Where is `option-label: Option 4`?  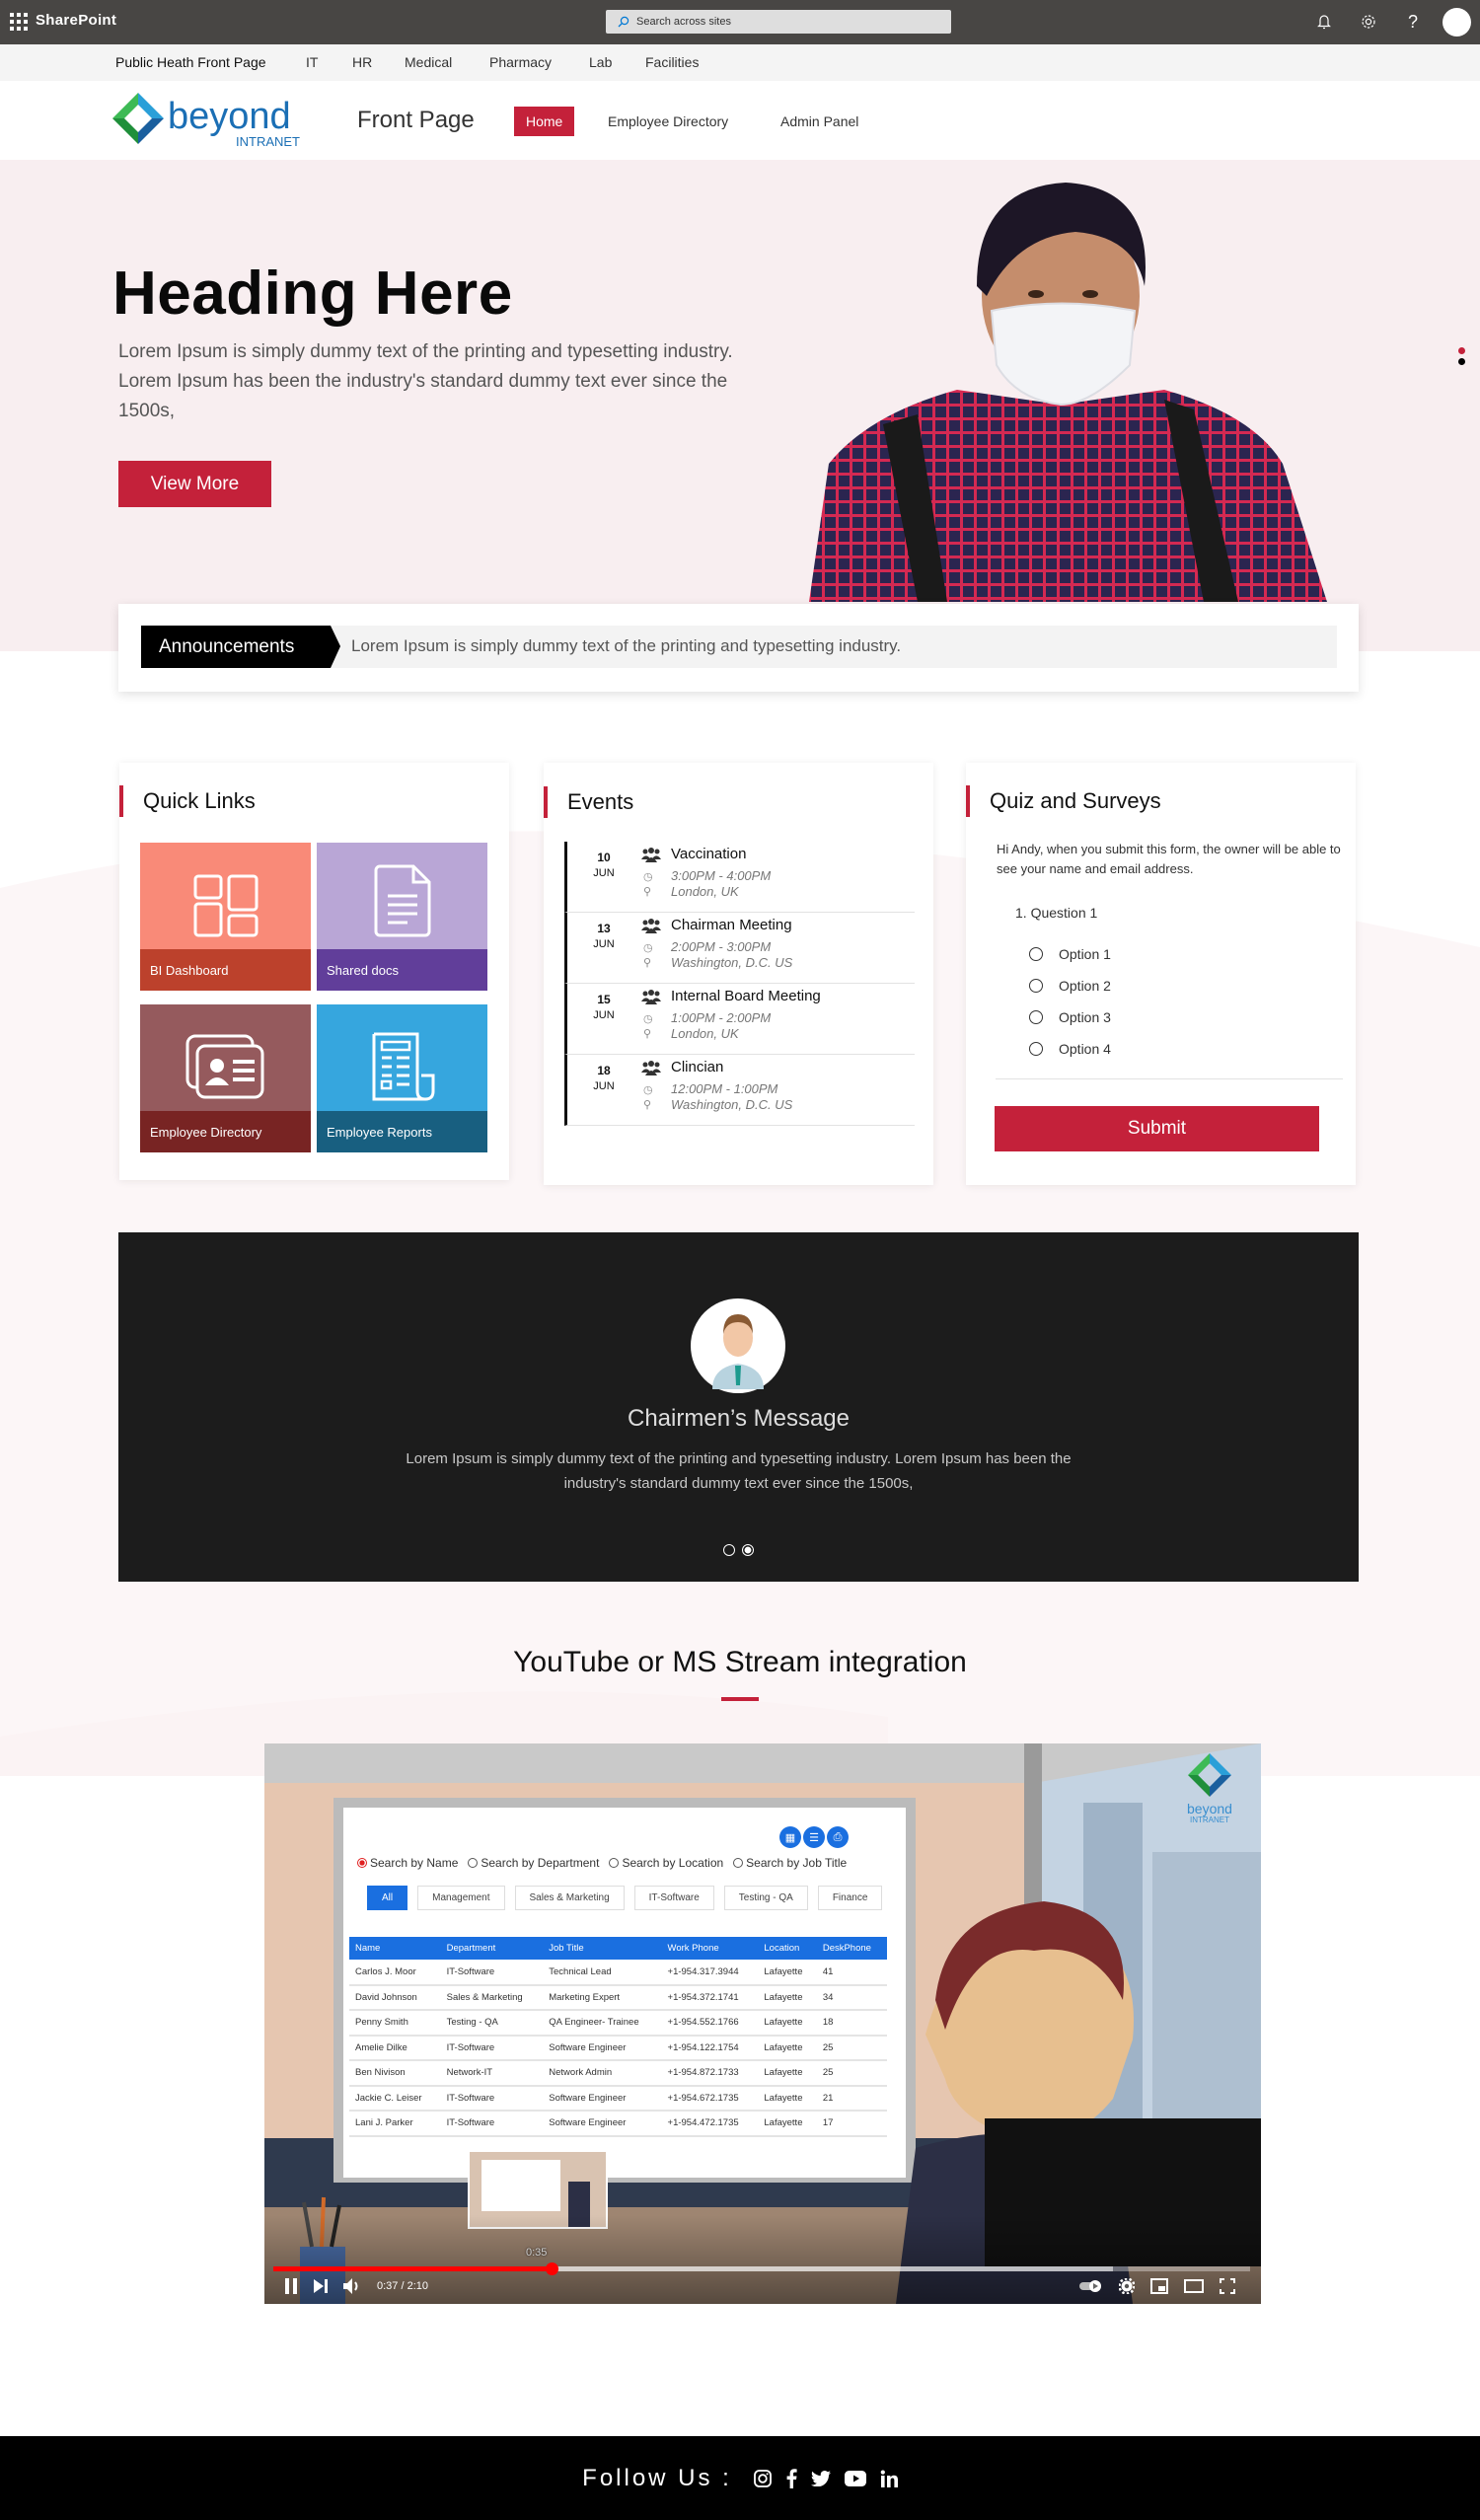 option-label: Option 4 is located at coordinates (1085, 1049).